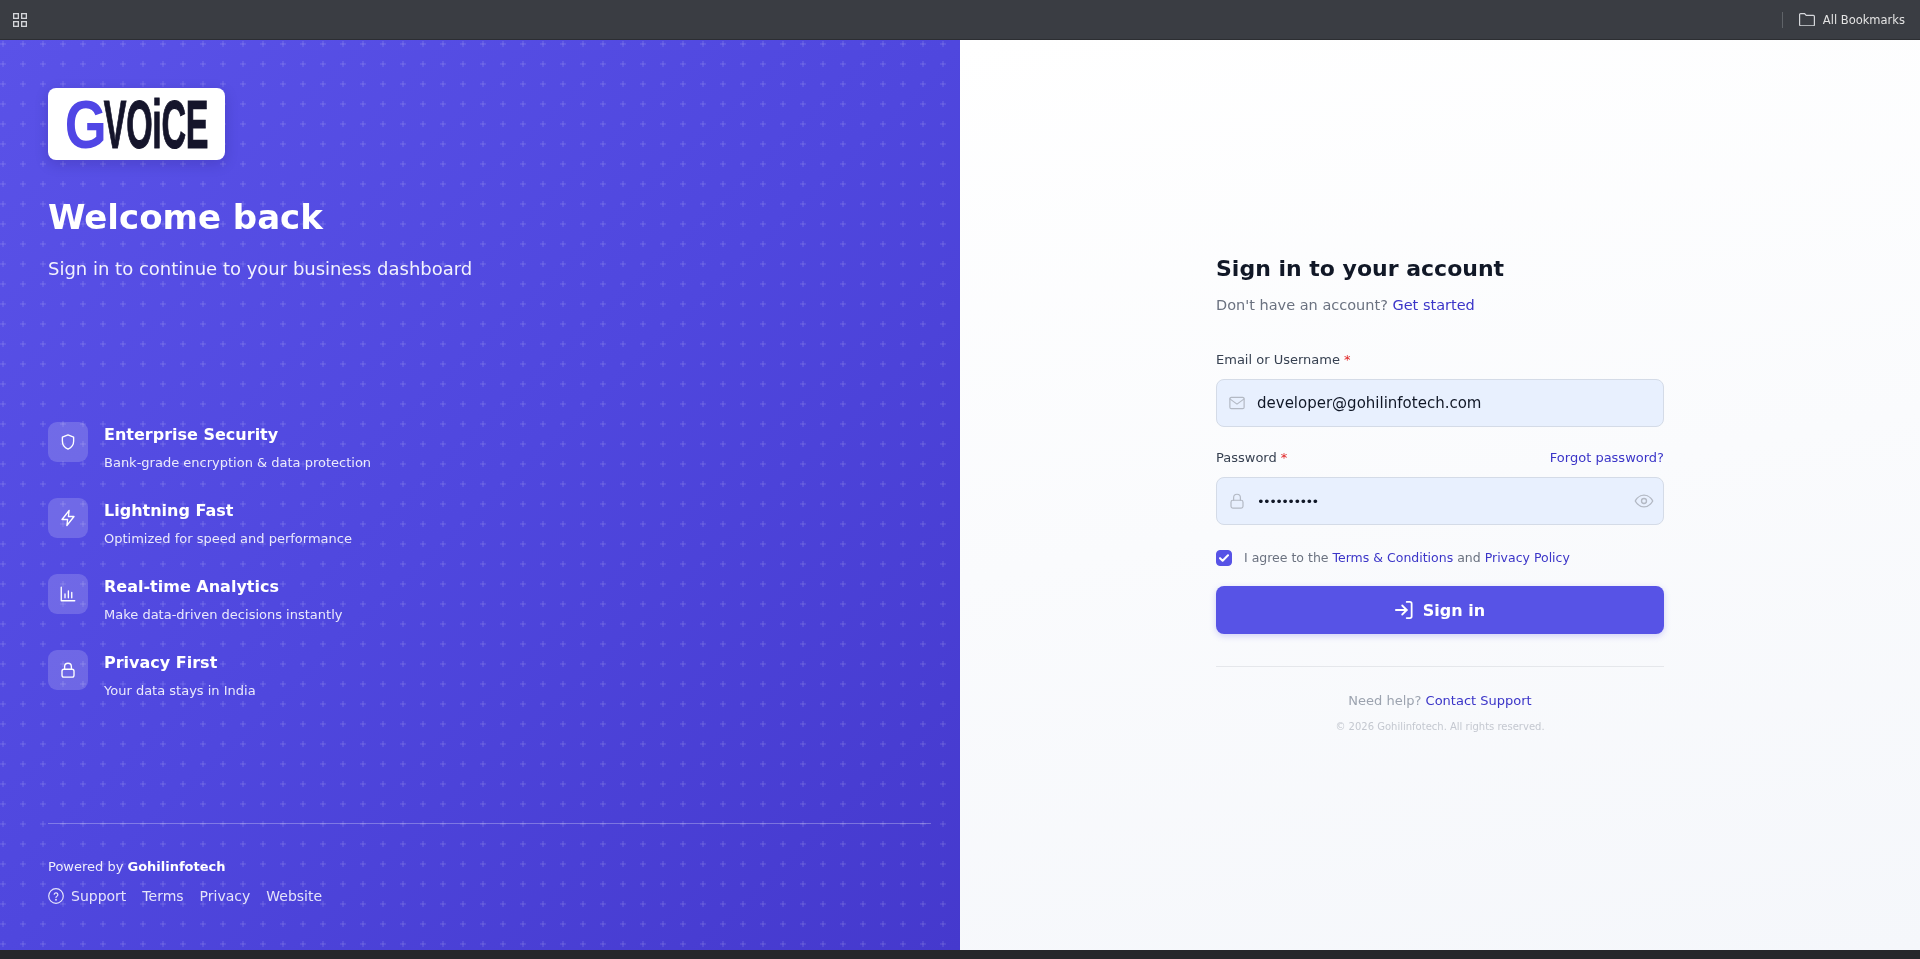  What do you see at coordinates (294, 896) in the screenshot?
I see `footer-link: Website` at bounding box center [294, 896].